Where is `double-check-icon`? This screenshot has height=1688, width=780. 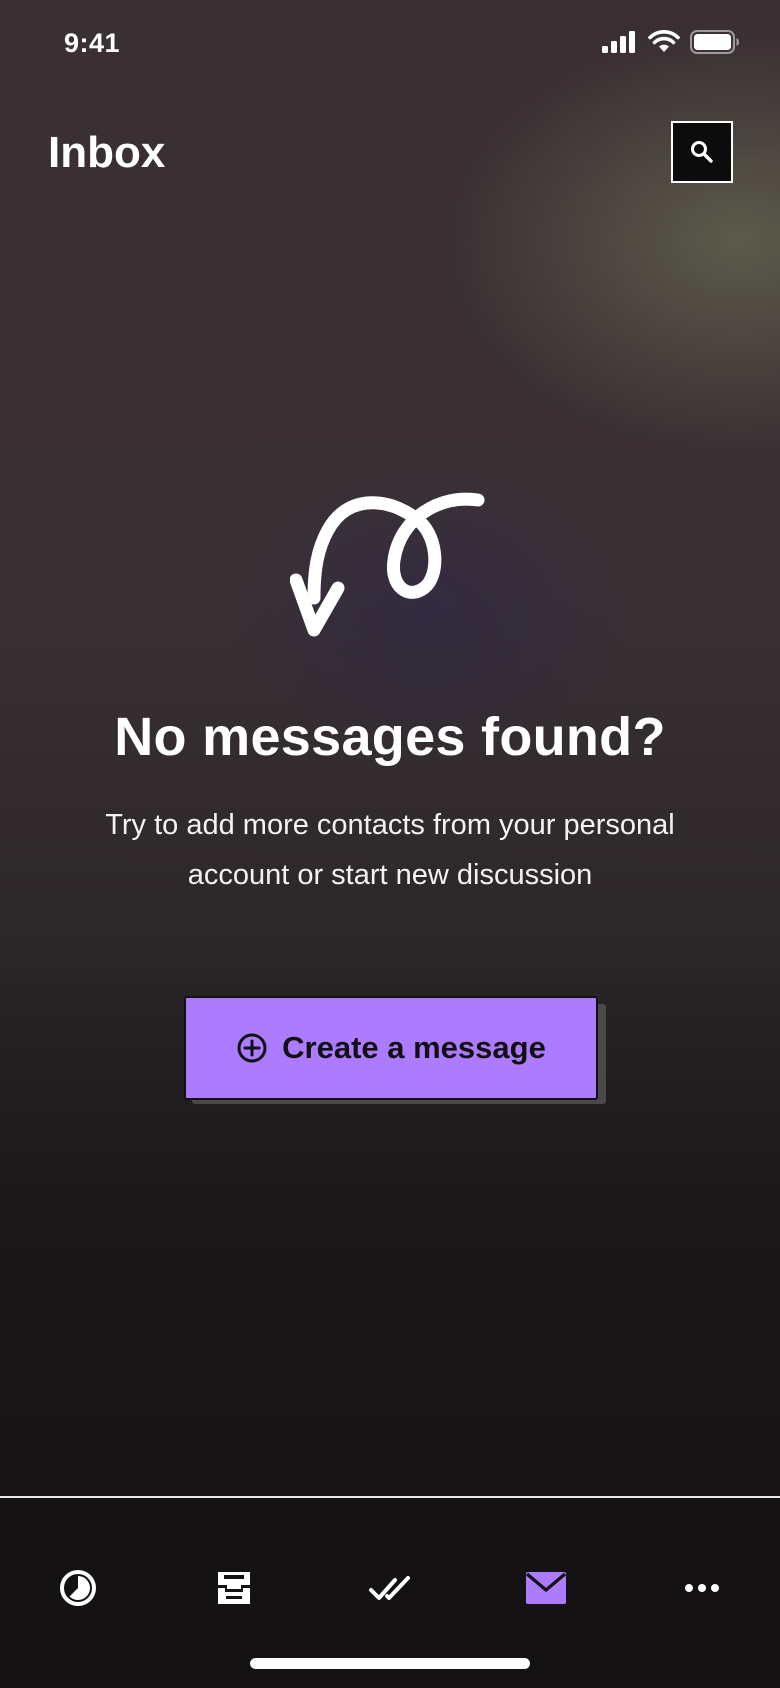
double-check-icon is located at coordinates (389, 1588).